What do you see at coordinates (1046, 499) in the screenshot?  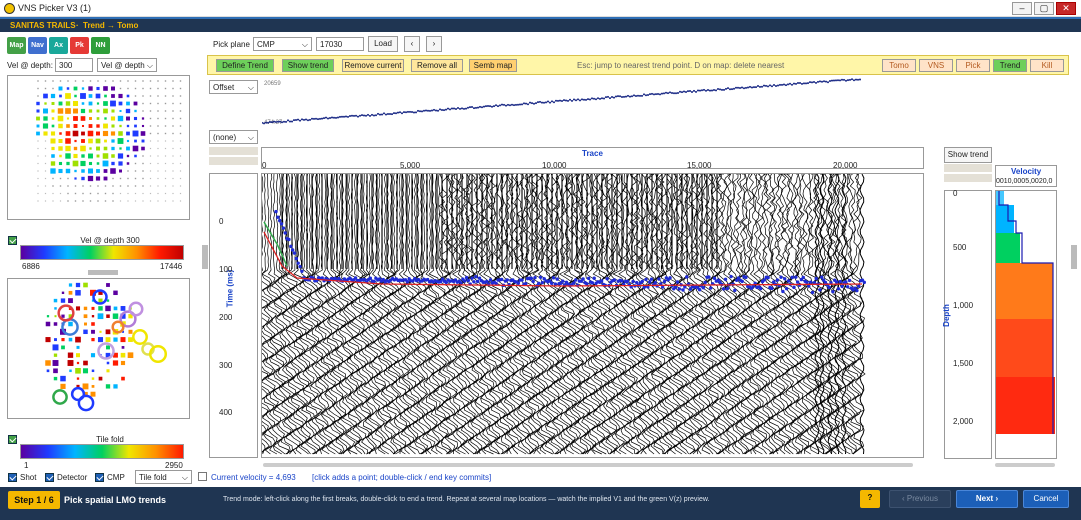 I see `cancel-button: Cancel` at bounding box center [1046, 499].